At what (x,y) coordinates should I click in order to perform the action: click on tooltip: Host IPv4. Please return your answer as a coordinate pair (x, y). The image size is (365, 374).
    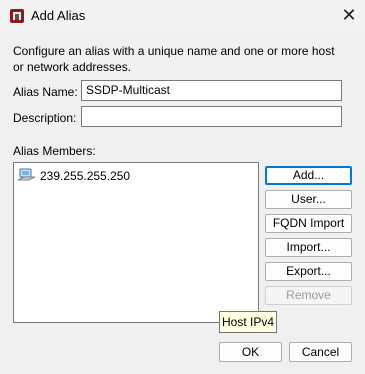
    Looking at the image, I should click on (248, 322).